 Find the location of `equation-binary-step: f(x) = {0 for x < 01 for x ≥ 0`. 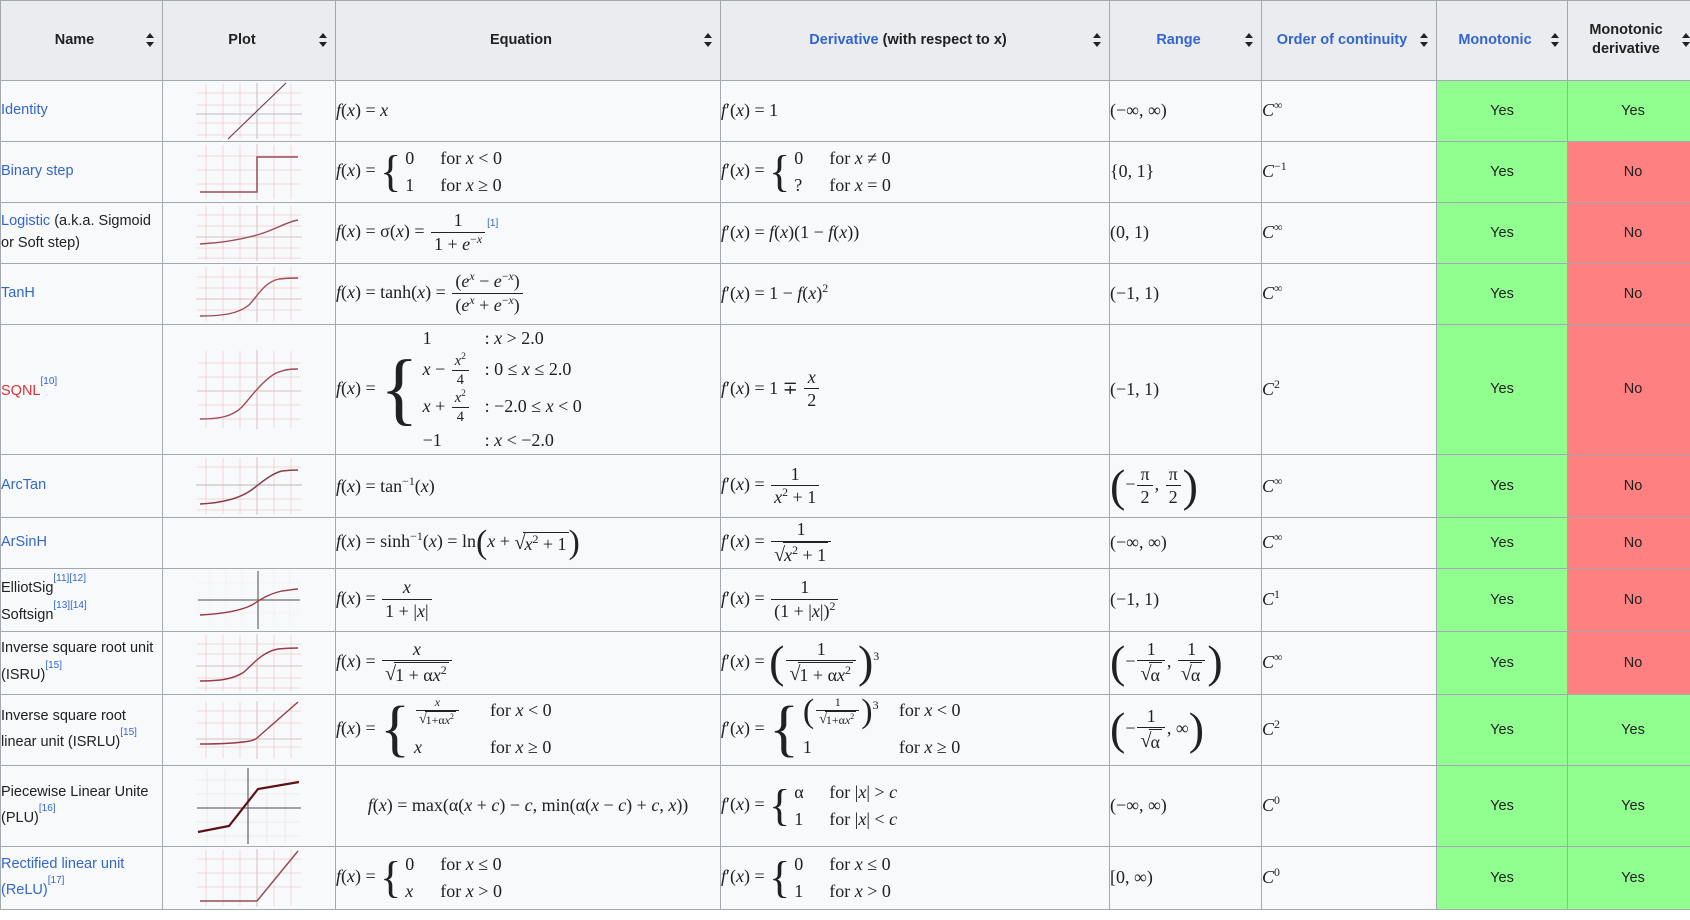

equation-binary-step: f(x) = {0 for x < 01 for x ≥ 0 is located at coordinates (419, 171).